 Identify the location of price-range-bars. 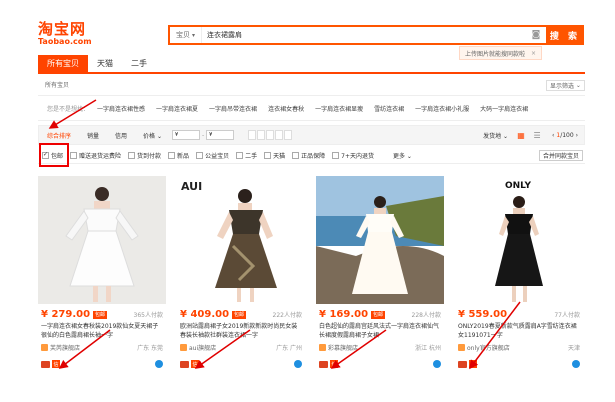
(270, 135).